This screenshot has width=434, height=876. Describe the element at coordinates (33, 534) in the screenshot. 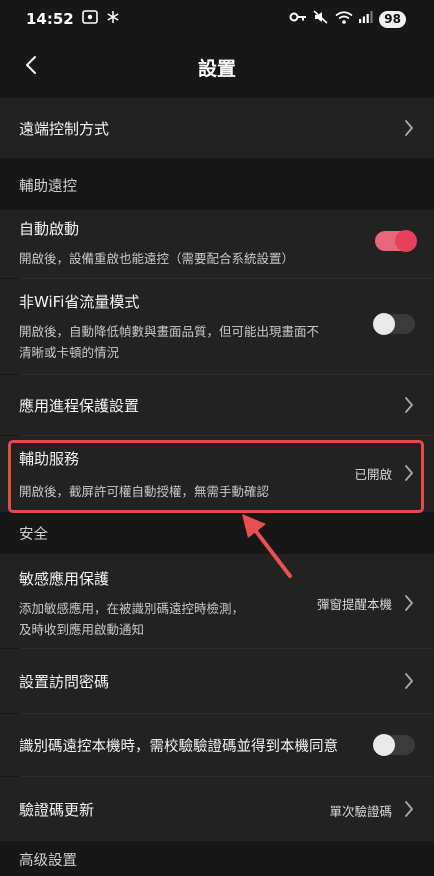

I see `section-header-security: 安全` at that location.